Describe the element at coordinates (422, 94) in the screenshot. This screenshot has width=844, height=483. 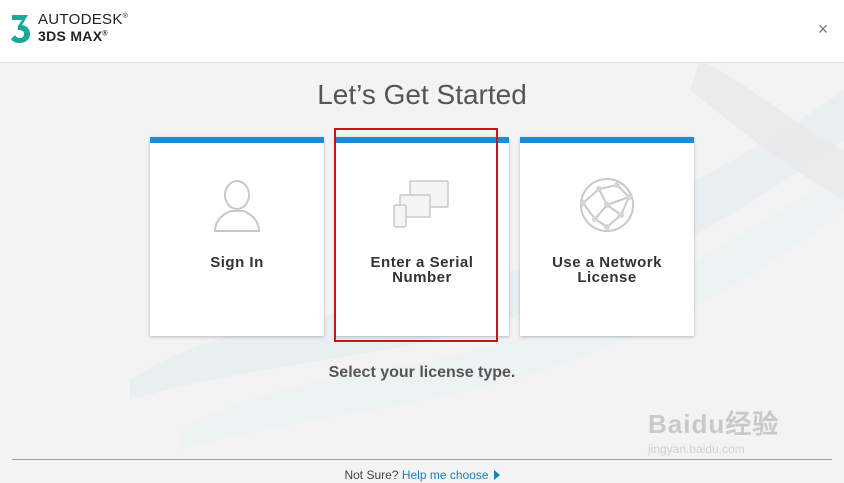
I see `page-title: Let’s Get Started` at that location.